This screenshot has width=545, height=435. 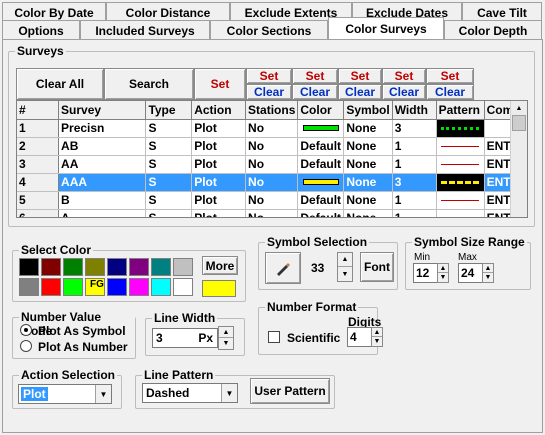 I want to click on set-width-button: Set, so click(x=404, y=76).